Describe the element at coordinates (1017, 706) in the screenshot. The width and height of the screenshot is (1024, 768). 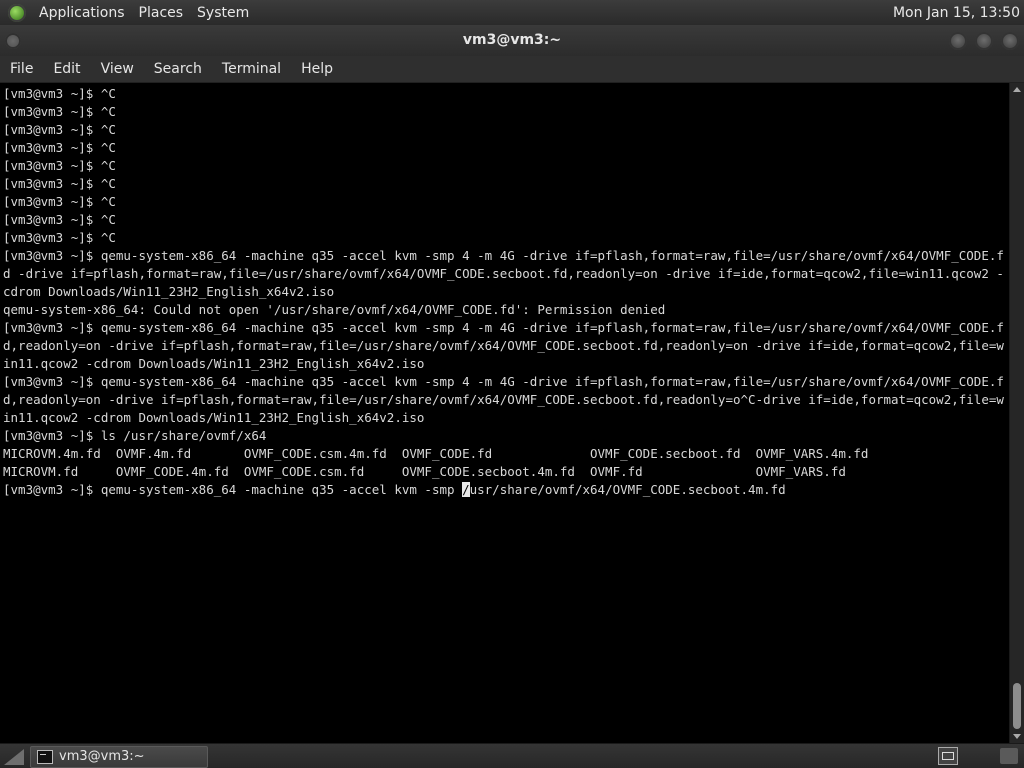
I see `scroll-thumb` at that location.